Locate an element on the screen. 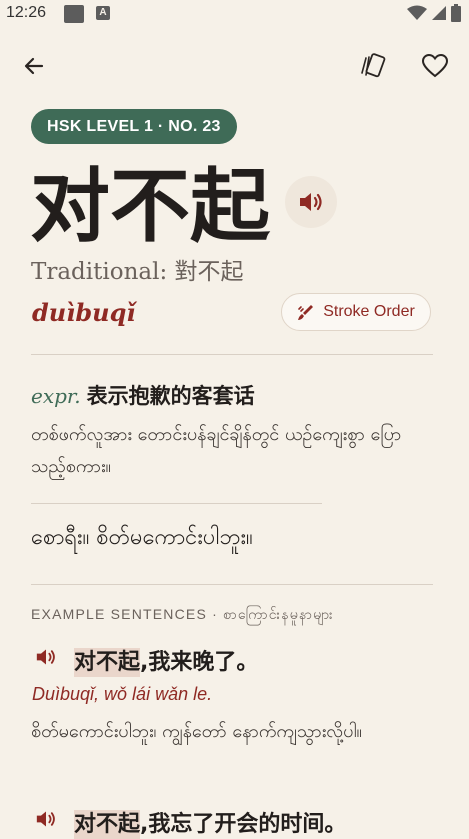 This screenshot has width=469, height=839. status-icons is located at coordinates (434, 13).